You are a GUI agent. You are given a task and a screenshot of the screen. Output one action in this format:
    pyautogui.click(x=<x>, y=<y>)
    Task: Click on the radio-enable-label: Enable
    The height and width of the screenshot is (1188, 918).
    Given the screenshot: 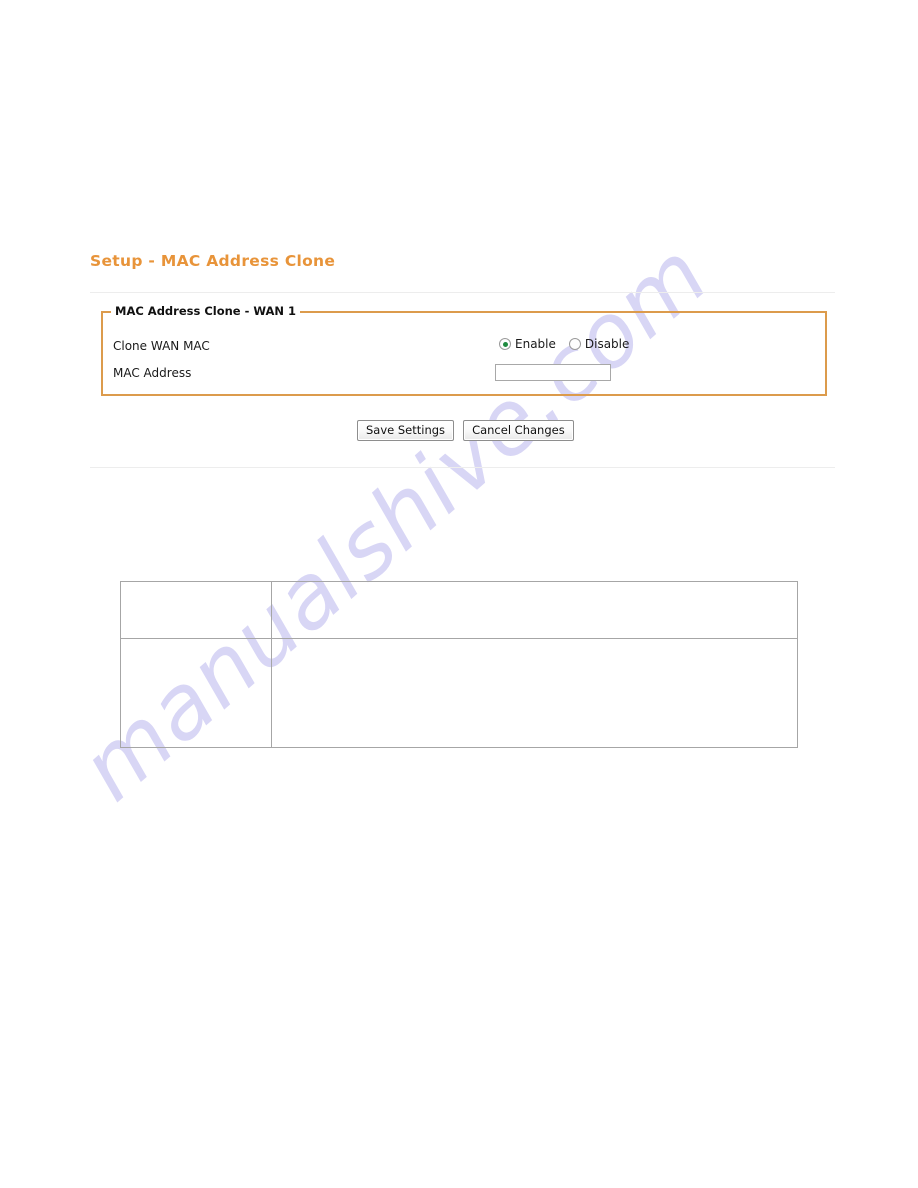 What is the action you would take?
    pyautogui.click(x=535, y=344)
    